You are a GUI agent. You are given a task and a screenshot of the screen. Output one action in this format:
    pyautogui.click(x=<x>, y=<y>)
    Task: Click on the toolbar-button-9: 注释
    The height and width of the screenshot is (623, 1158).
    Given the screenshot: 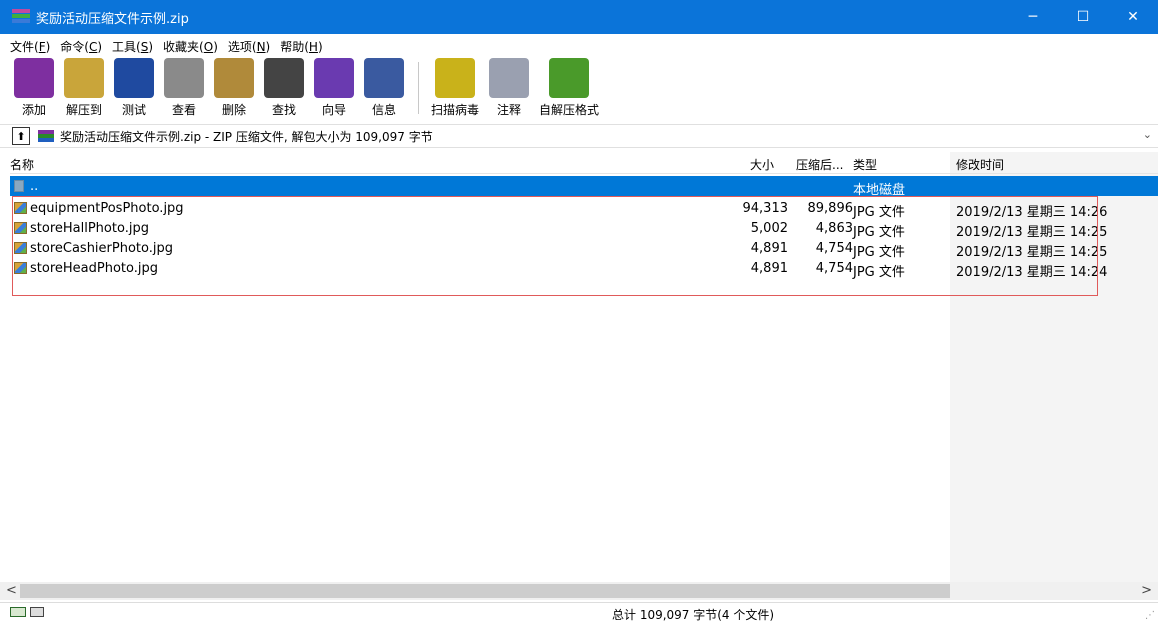 What is the action you would take?
    pyautogui.click(x=509, y=88)
    